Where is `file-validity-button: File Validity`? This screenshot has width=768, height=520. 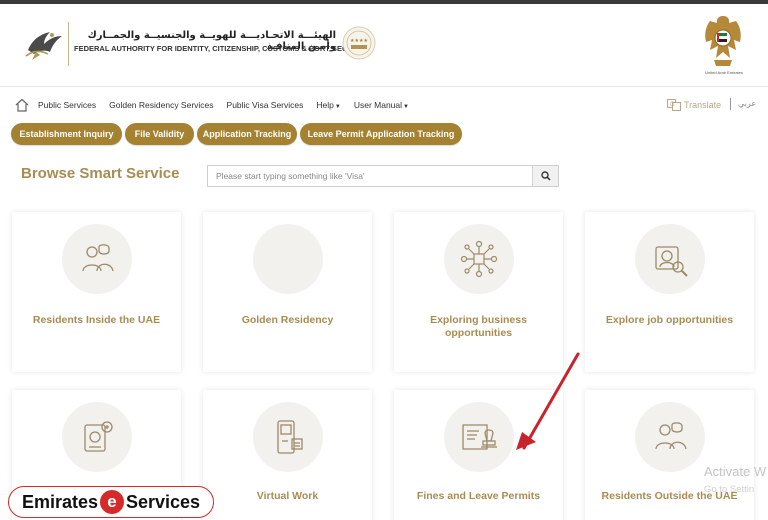
file-validity-button: File Validity is located at coordinates (159, 134).